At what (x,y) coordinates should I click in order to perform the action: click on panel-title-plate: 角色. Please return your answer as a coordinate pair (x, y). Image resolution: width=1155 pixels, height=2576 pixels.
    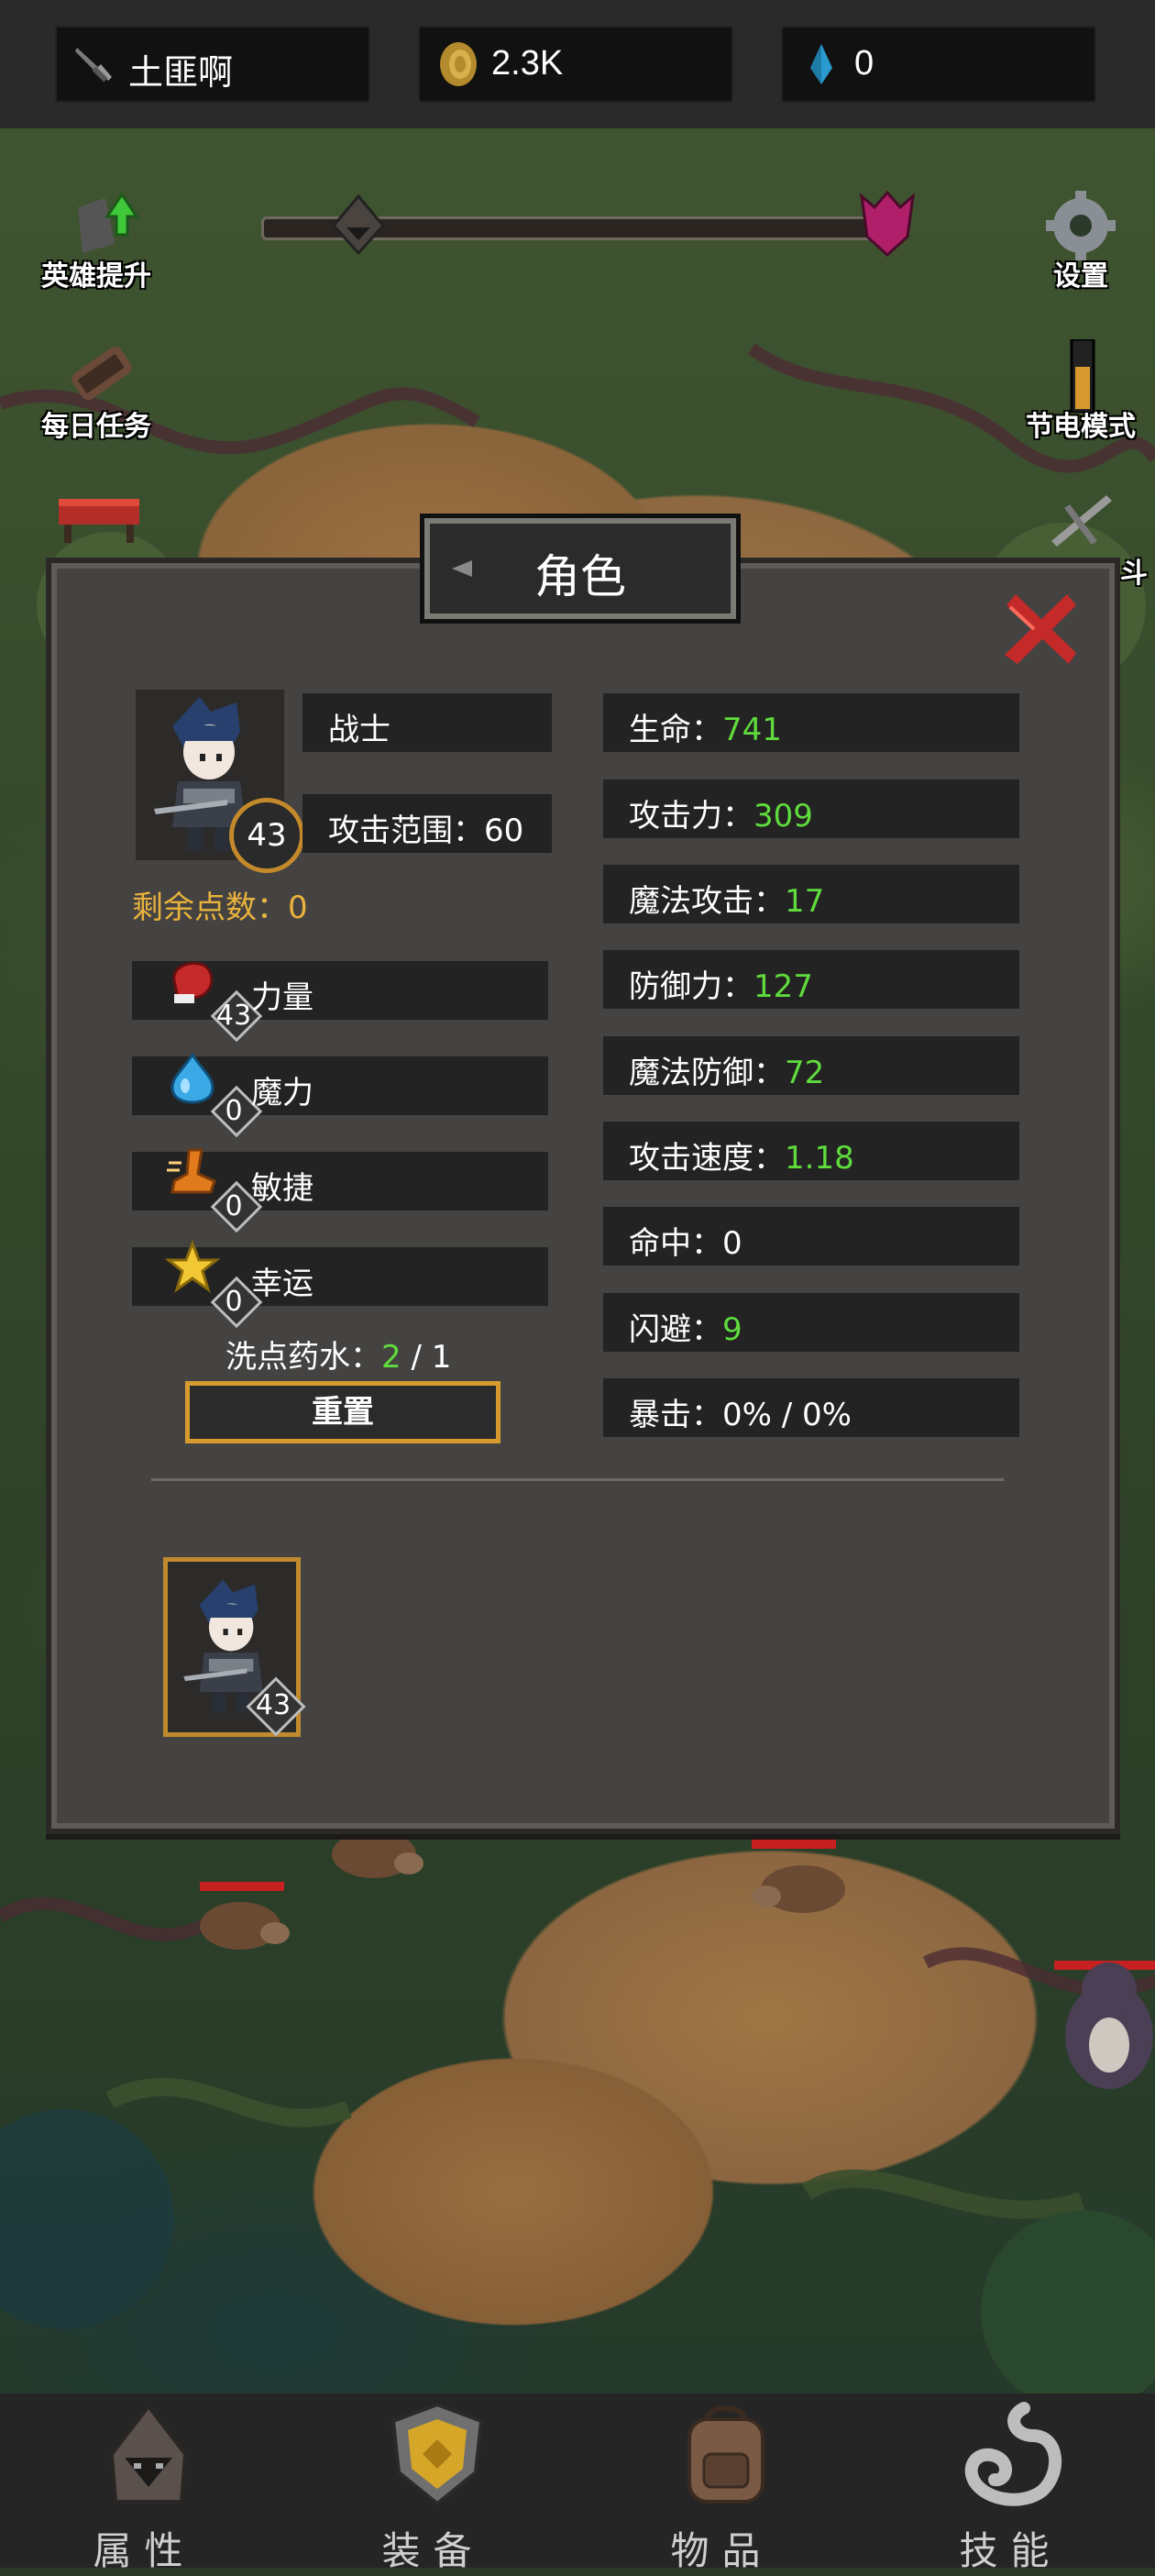
    Looking at the image, I should click on (580, 569).